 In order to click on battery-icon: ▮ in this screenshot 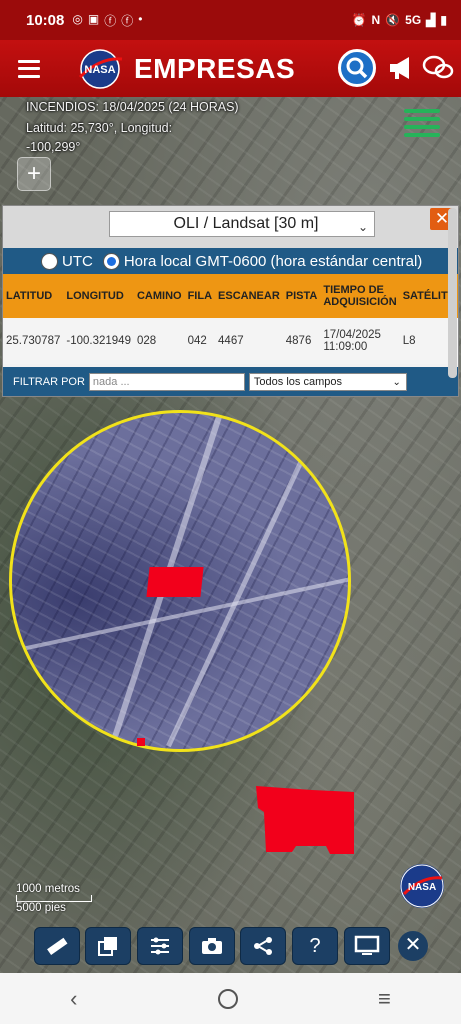, I will do `click(443, 20)`.